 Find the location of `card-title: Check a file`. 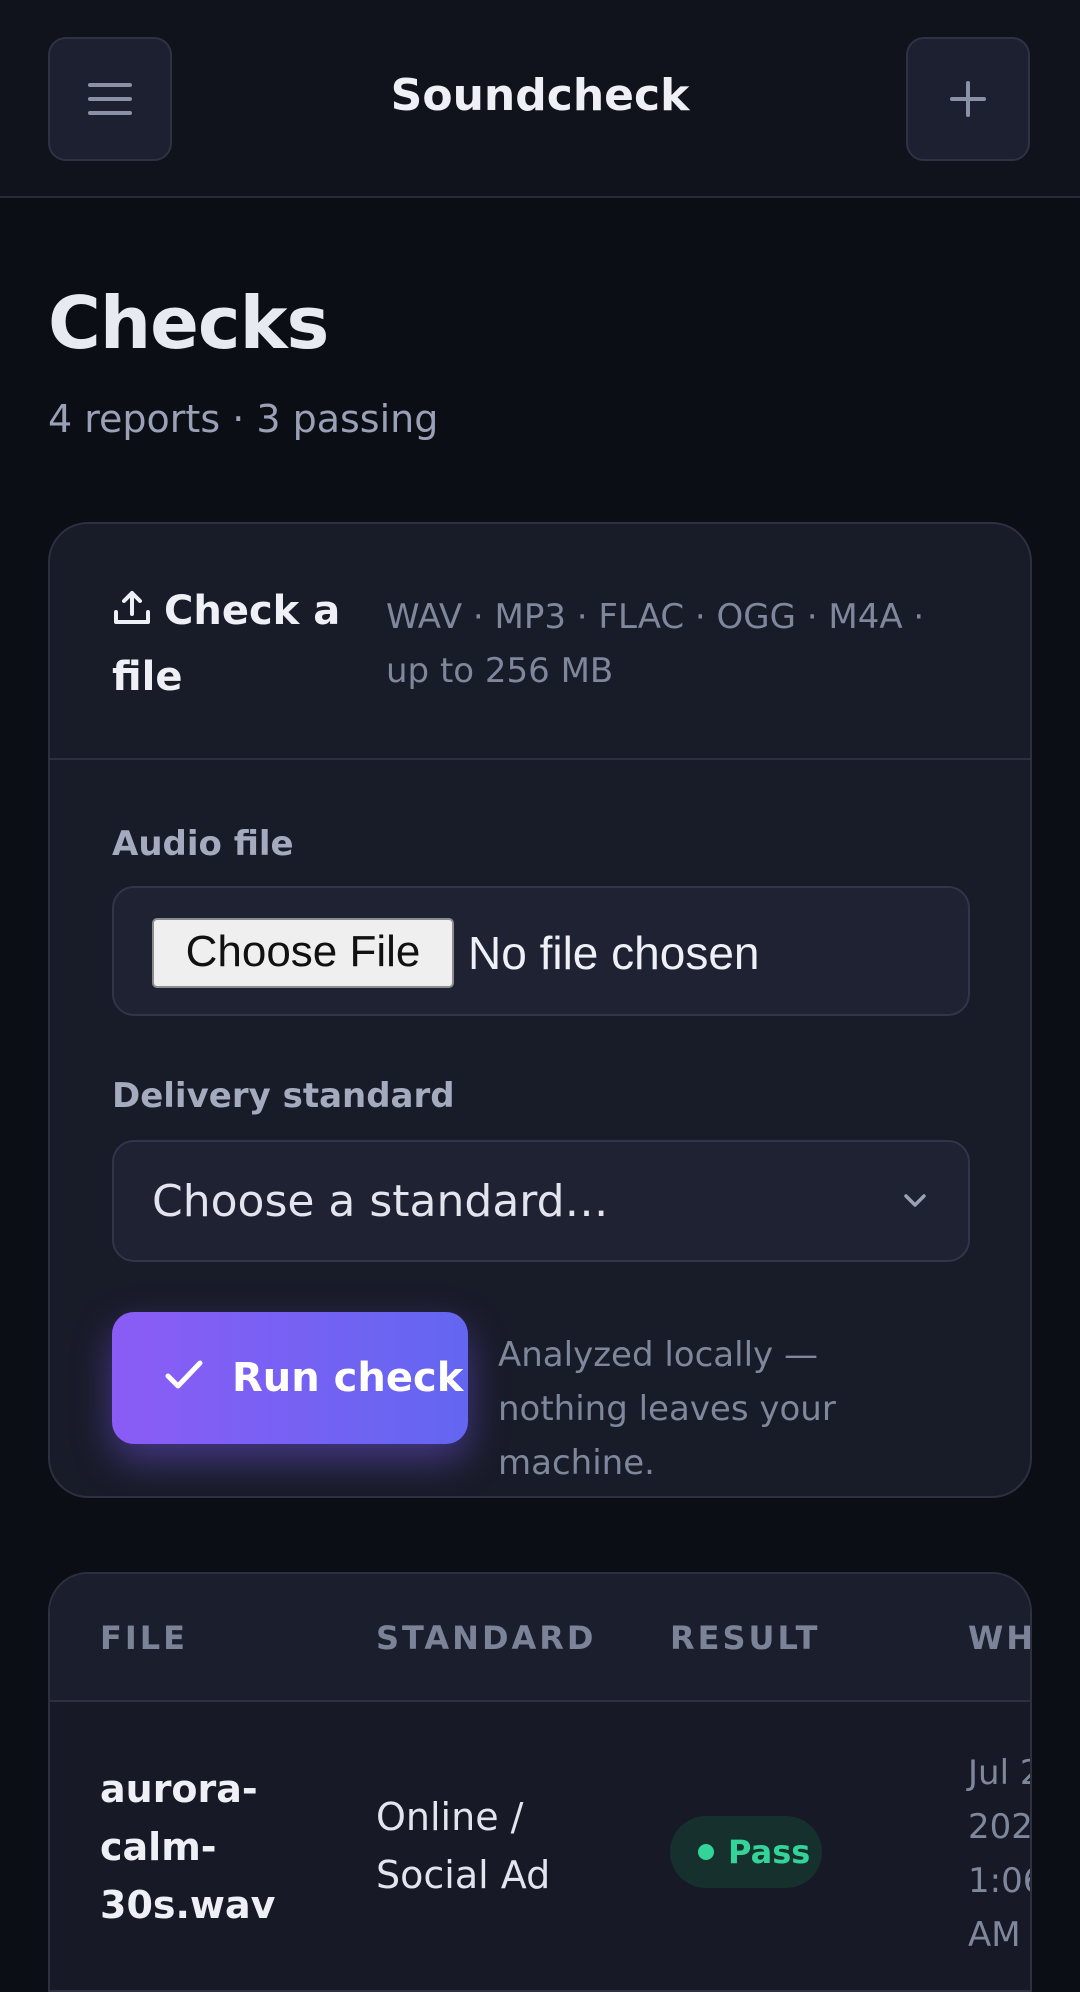

card-title: Check a file is located at coordinates (232, 644).